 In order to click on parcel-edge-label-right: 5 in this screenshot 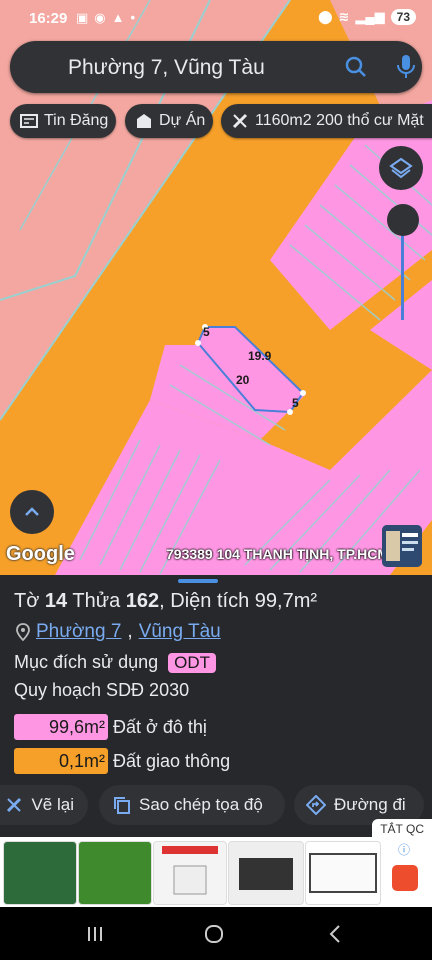, I will do `click(295, 403)`.